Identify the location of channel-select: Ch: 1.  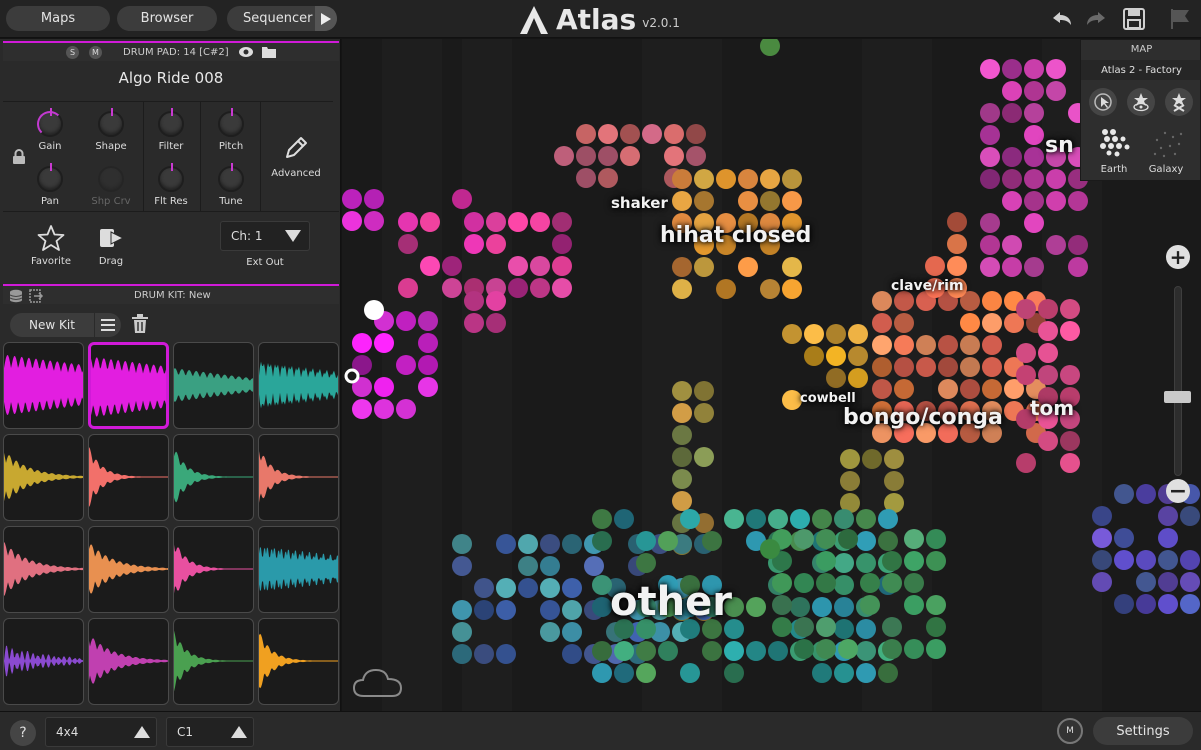
(265, 236).